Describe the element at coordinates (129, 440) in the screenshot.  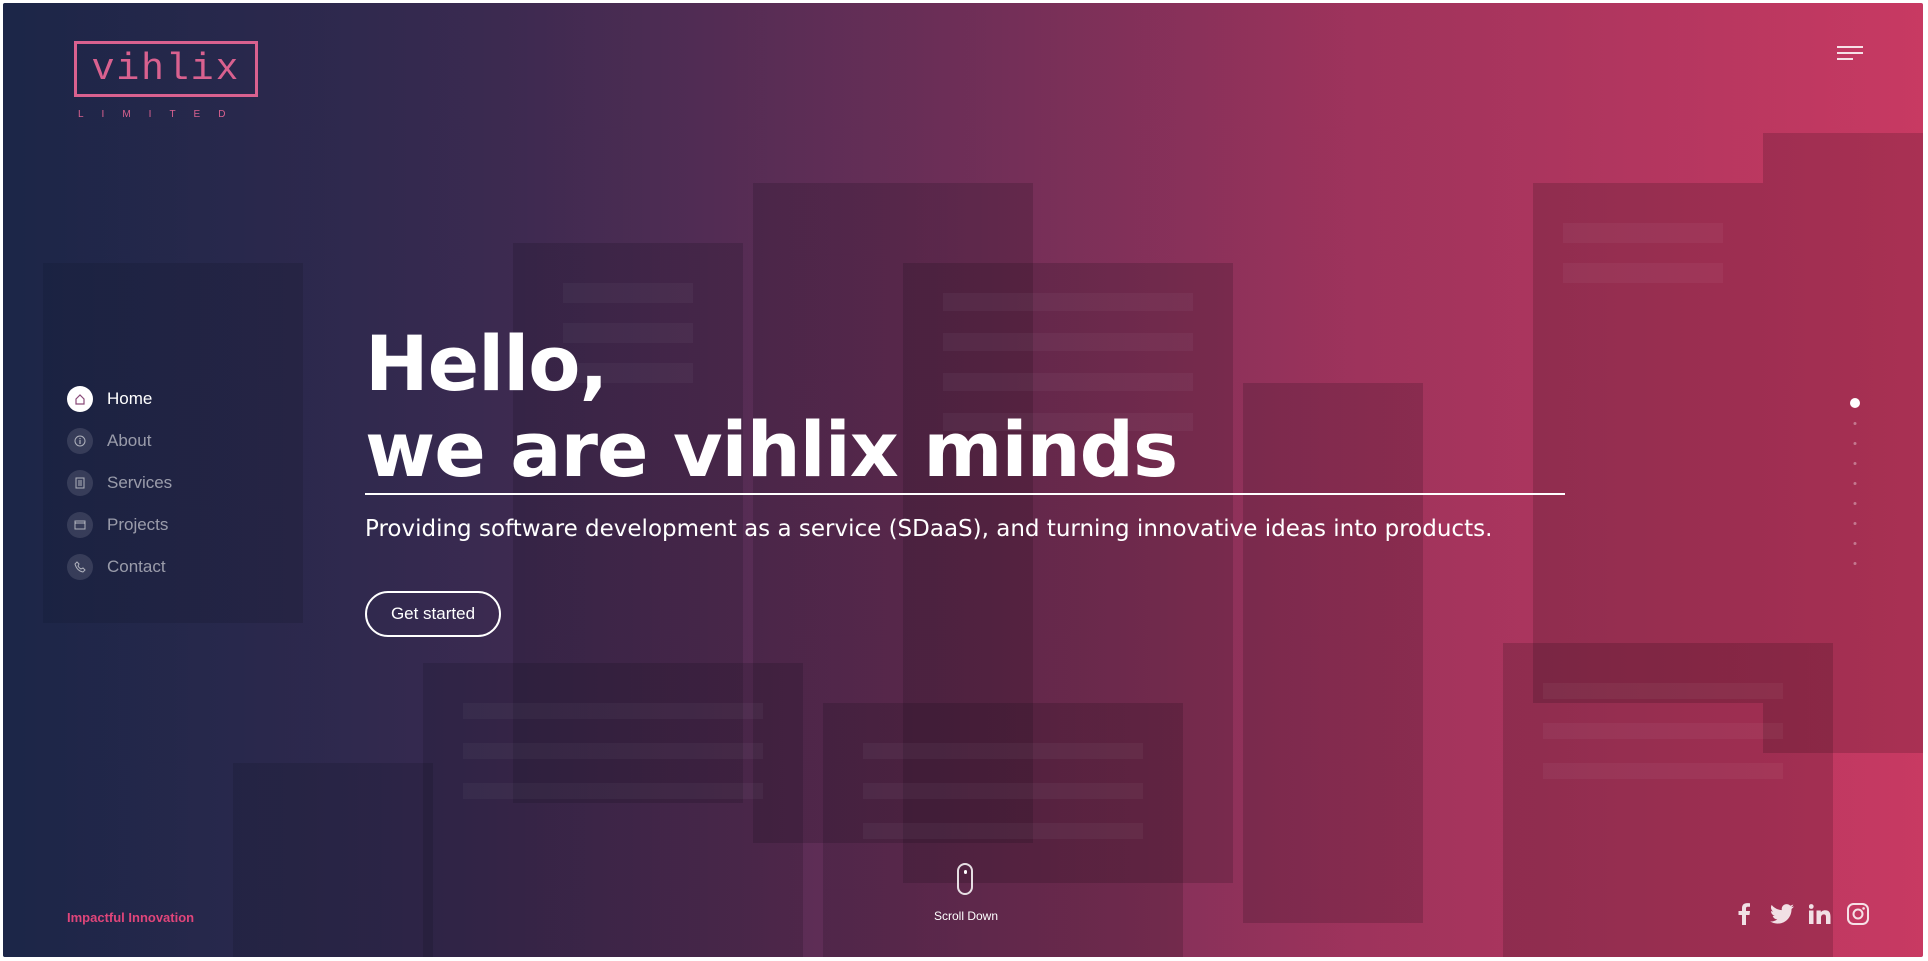
I see `nav-label: About` at that location.